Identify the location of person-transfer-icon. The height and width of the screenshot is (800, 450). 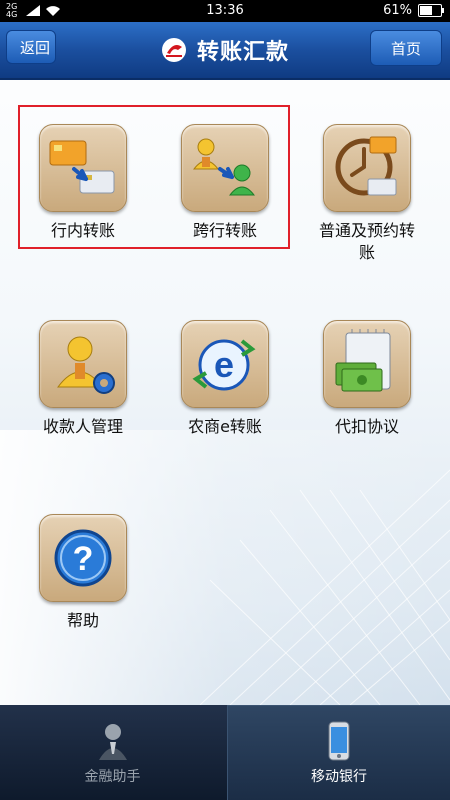
(225, 168).